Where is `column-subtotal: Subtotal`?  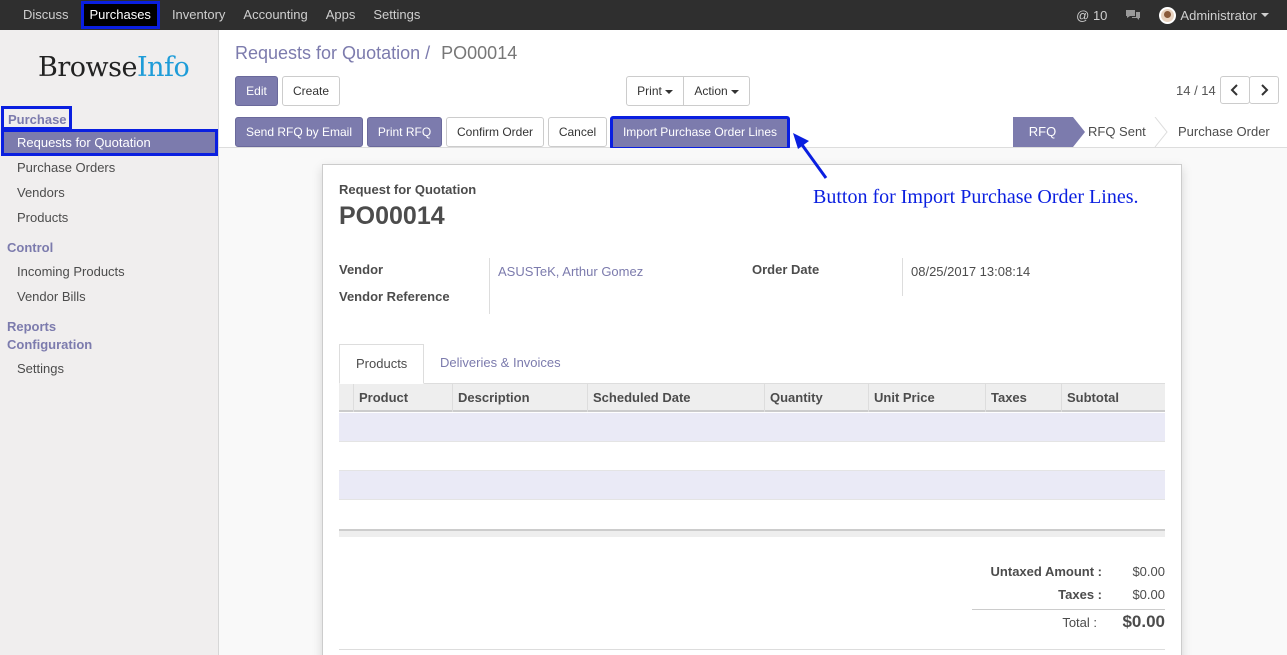
column-subtotal: Subtotal is located at coordinates (1113, 398).